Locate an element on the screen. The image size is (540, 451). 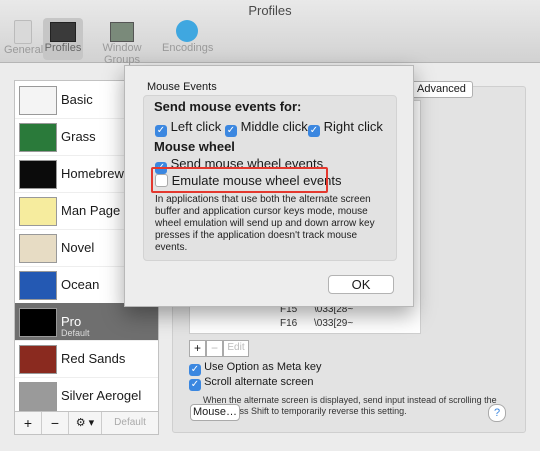
send-events-header: Send mouse events for: is located at coordinates (228, 106).